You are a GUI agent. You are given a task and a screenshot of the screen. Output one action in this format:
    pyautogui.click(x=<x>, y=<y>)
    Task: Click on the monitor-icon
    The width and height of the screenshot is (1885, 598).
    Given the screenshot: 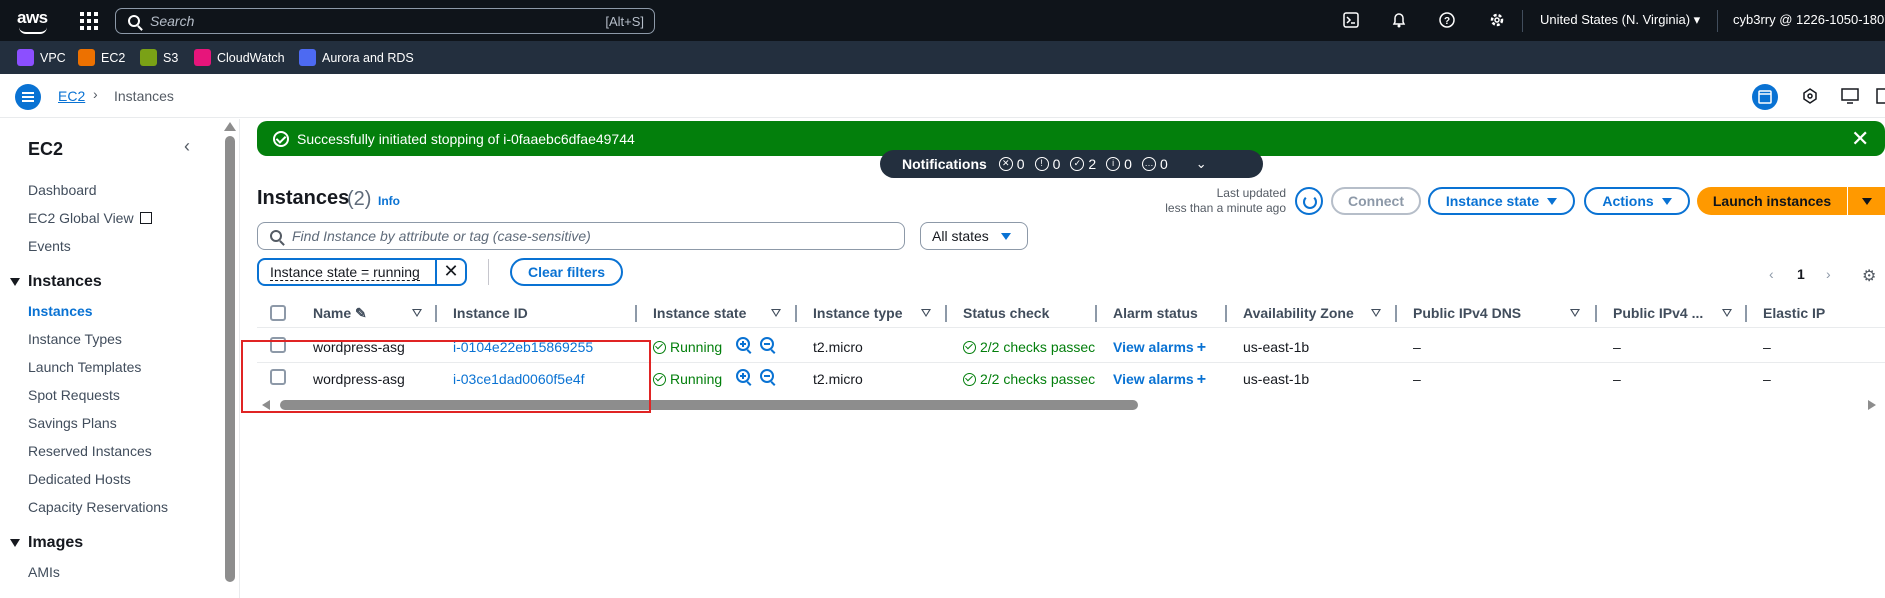 What is the action you would take?
    pyautogui.click(x=1851, y=97)
    